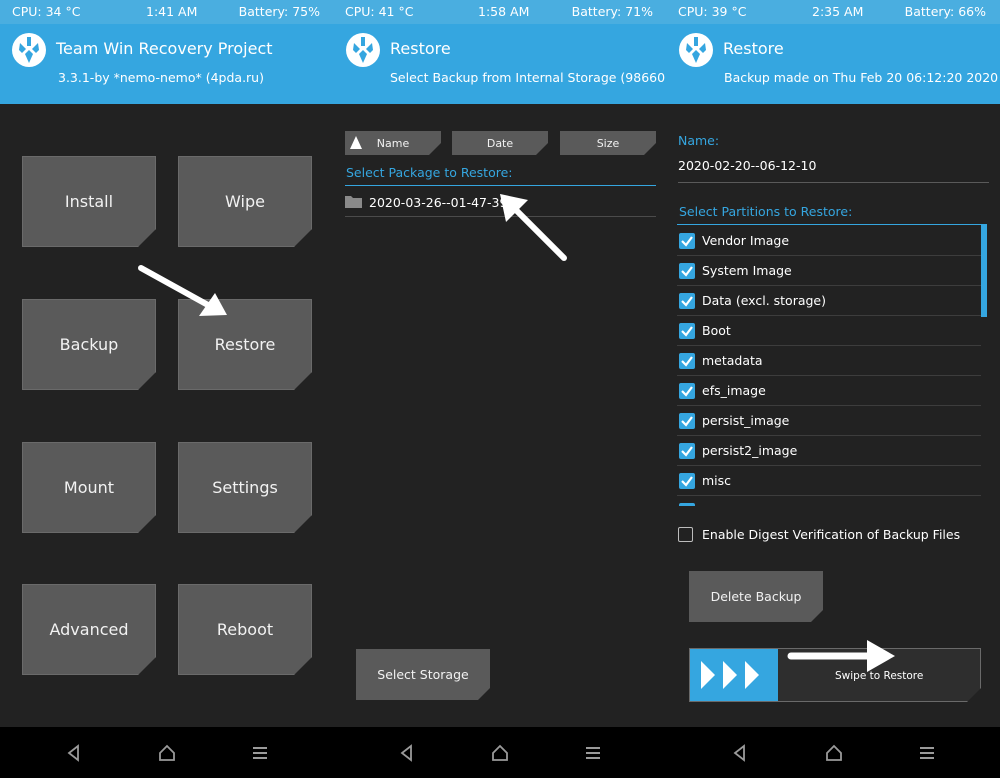 This screenshot has width=1000, height=778. What do you see at coordinates (279, 11) in the screenshot?
I see `battery-level: Battery: 75%` at bounding box center [279, 11].